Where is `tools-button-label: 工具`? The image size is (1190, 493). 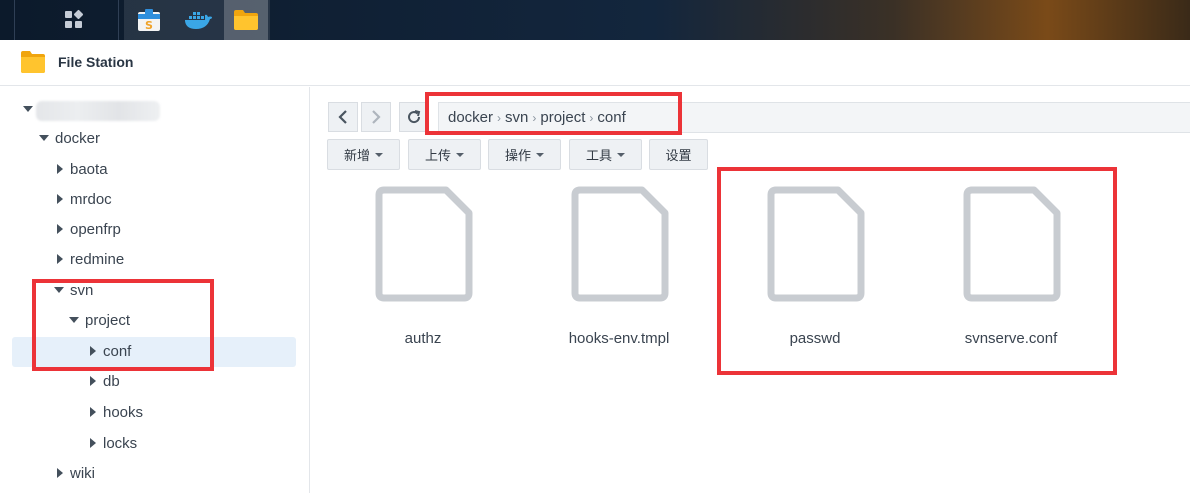 tools-button-label: 工具 is located at coordinates (598, 156).